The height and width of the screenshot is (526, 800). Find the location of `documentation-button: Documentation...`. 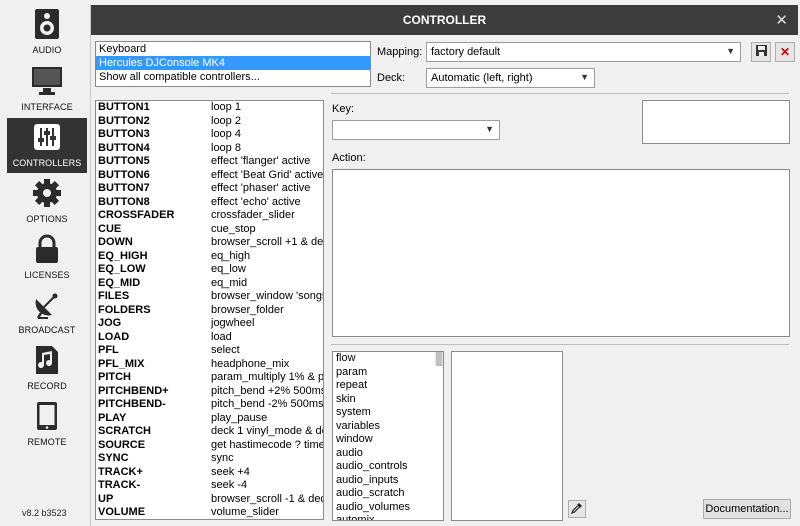

documentation-button: Documentation... is located at coordinates (747, 509).